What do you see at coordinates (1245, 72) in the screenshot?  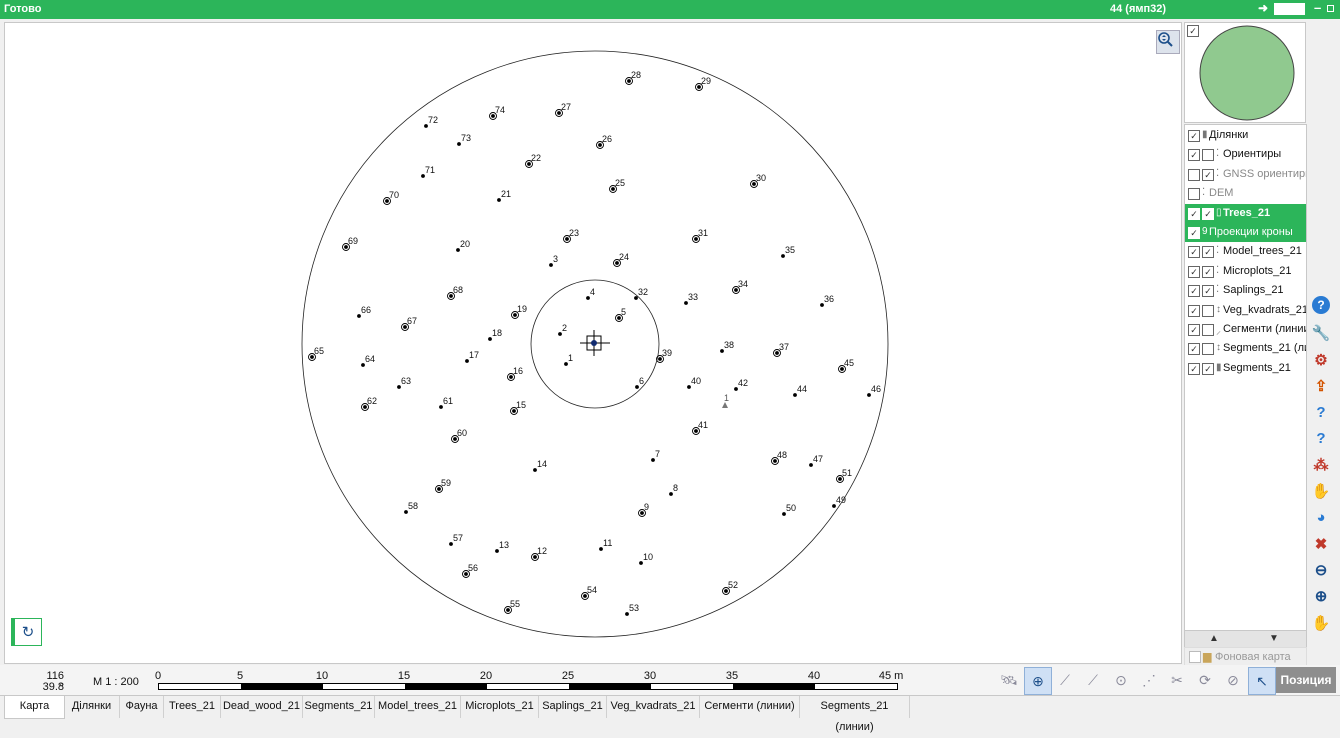 I see `overview-map` at bounding box center [1245, 72].